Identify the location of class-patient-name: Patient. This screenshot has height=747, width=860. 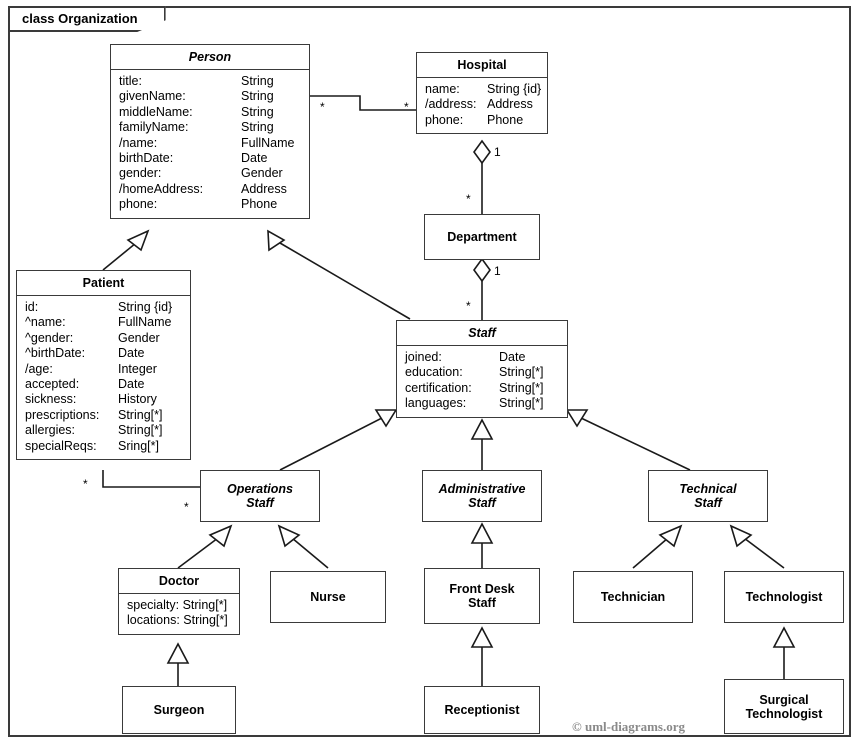
(103, 283).